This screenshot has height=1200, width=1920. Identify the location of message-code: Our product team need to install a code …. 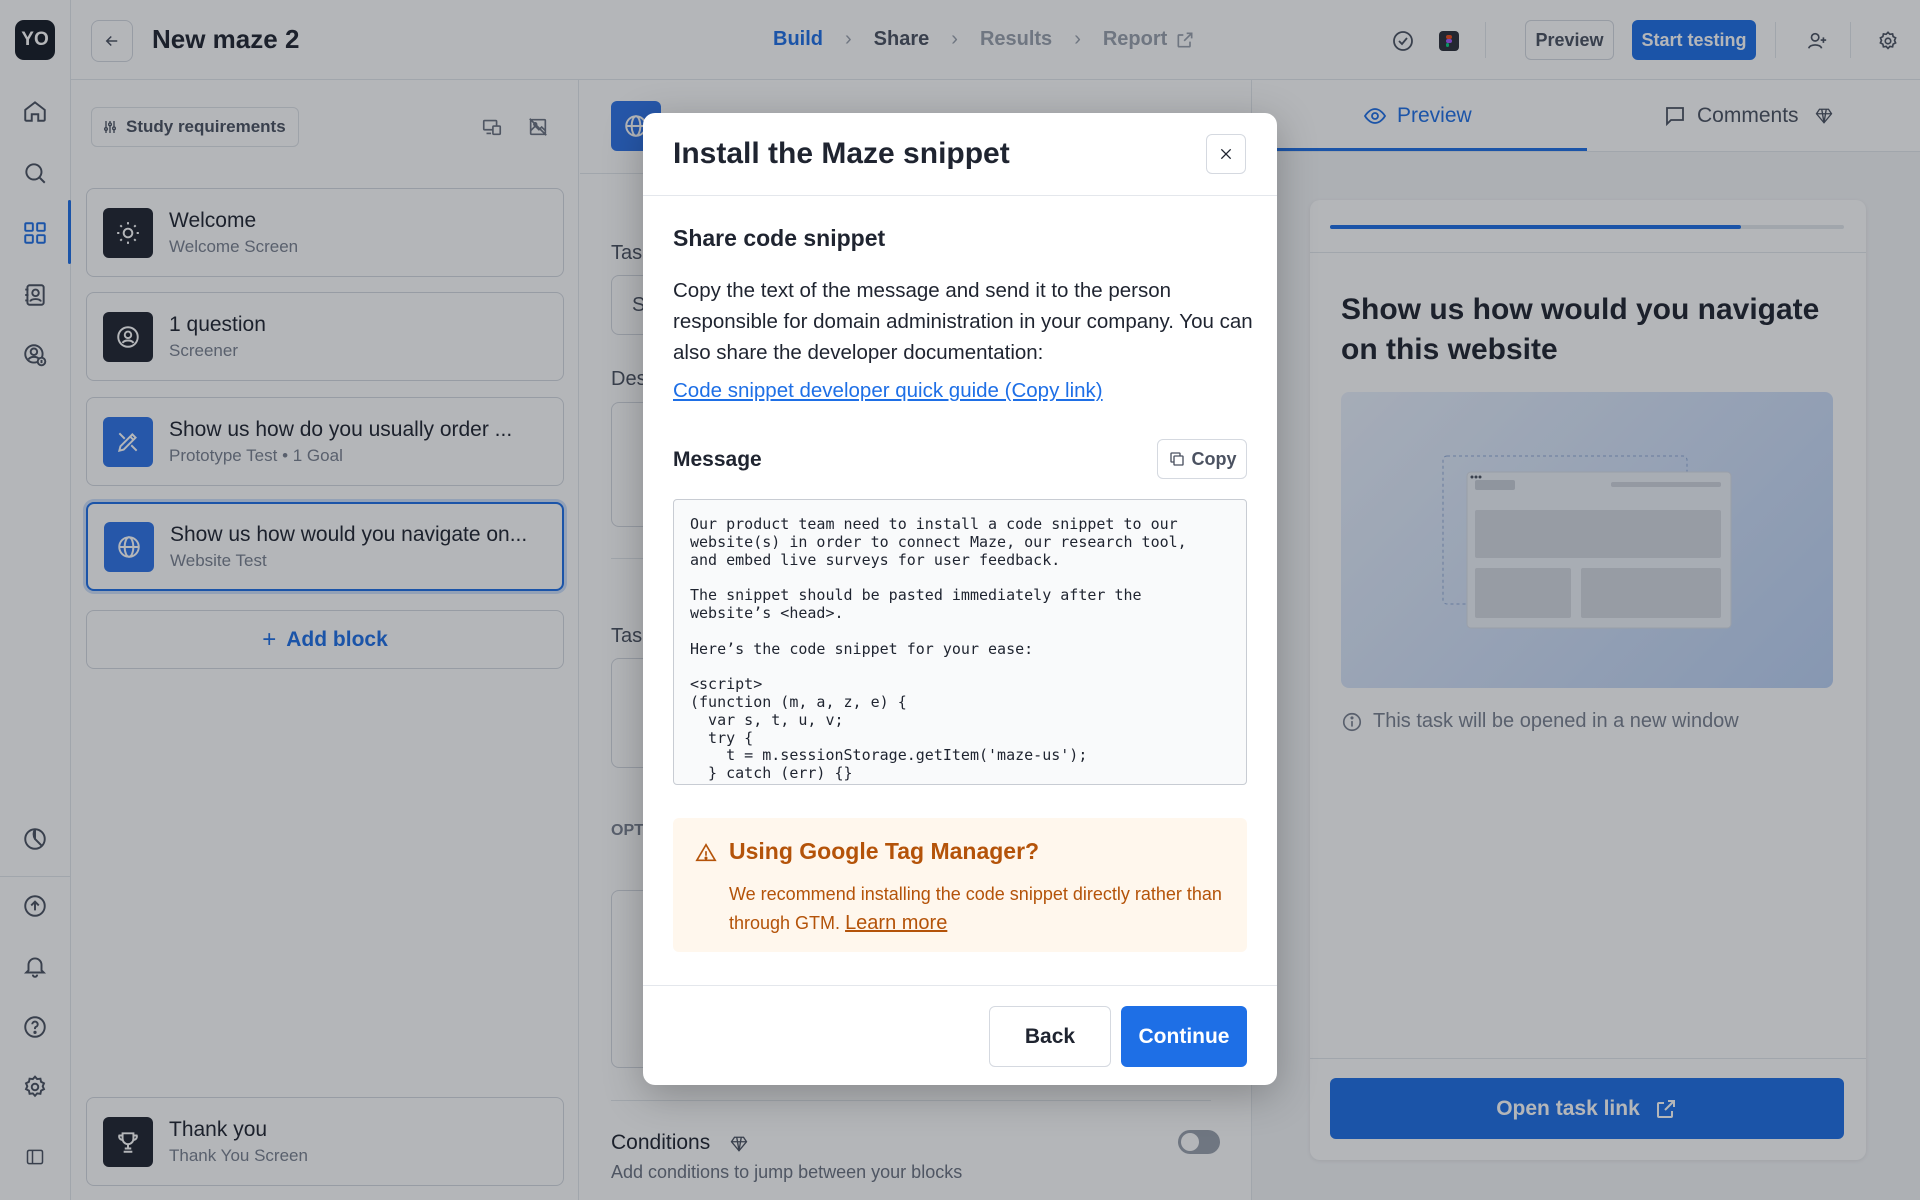
(938, 649).